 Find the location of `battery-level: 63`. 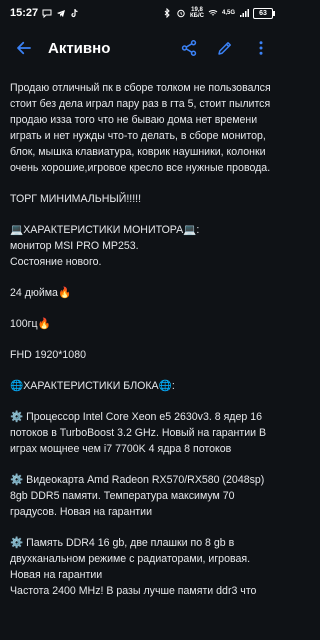

battery-level: 63 is located at coordinates (263, 13).